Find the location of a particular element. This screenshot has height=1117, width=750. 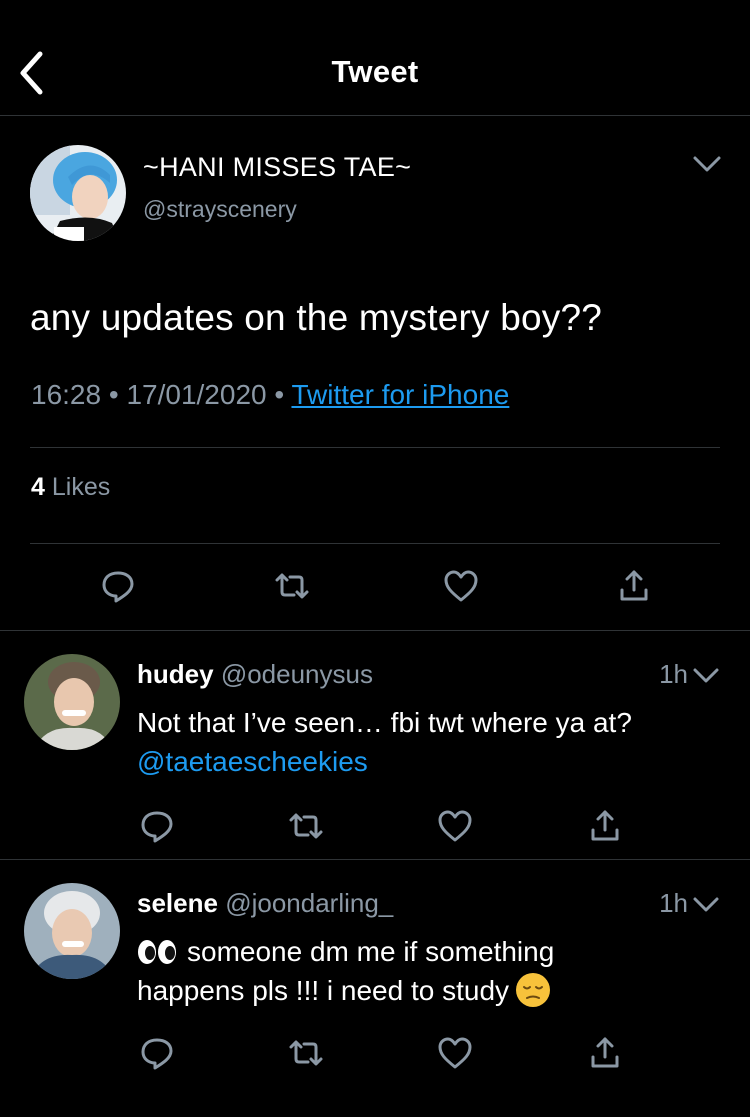

likes-label: Likes is located at coordinates (81, 487).